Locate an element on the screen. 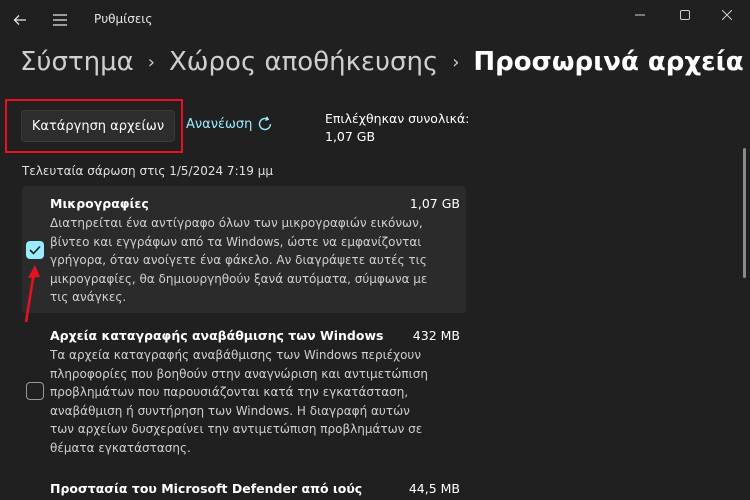 This screenshot has height=500, width=750. item-size: 1,07 GB is located at coordinates (434, 203).